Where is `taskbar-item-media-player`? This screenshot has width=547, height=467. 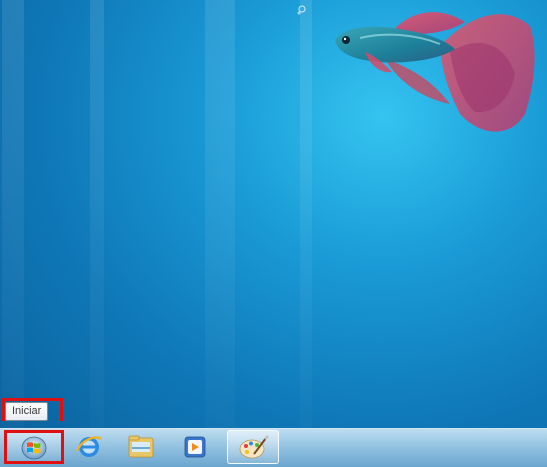 taskbar-item-media-player is located at coordinates (195, 447).